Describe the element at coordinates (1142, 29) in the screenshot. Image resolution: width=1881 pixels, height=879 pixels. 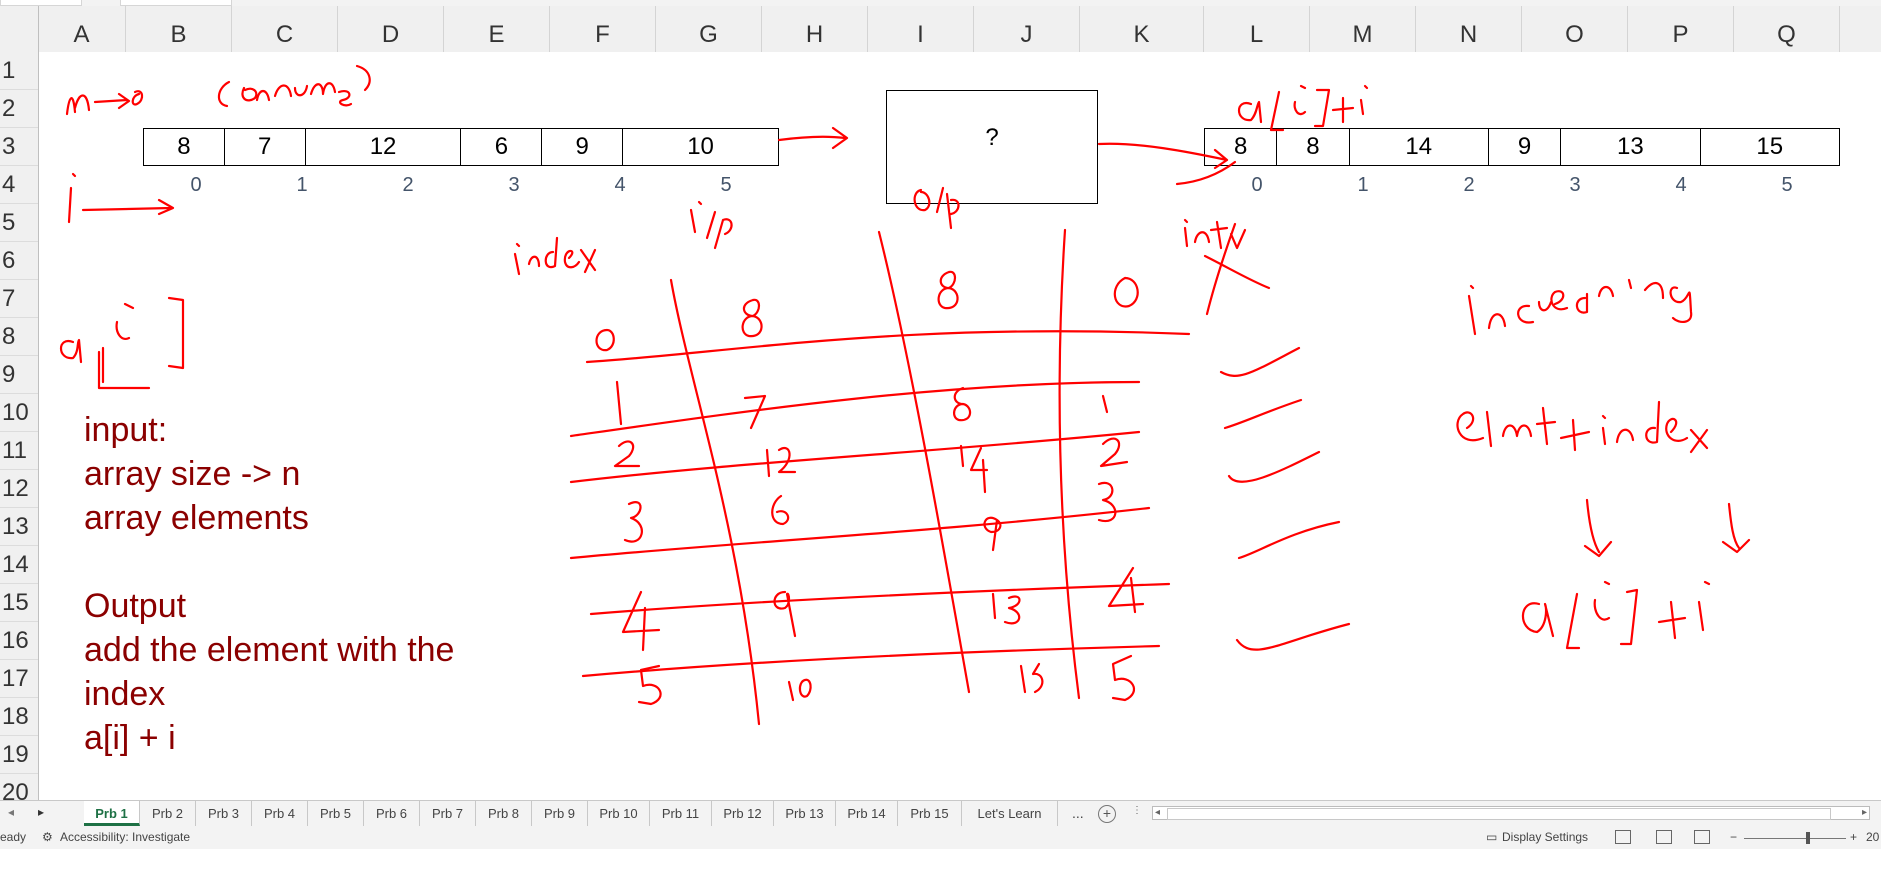
I see `column-header-k: K` at that location.